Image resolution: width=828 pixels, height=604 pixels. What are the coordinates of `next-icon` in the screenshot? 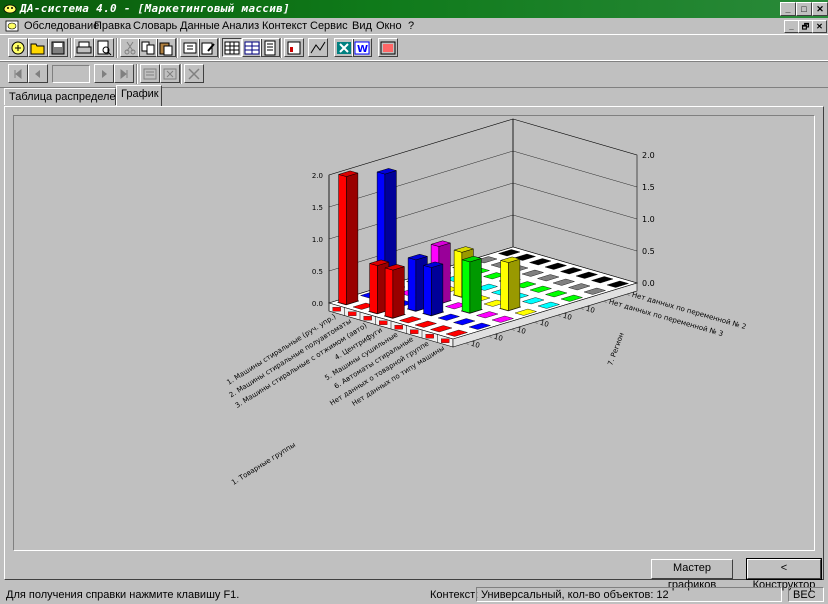 It's located at (104, 74).